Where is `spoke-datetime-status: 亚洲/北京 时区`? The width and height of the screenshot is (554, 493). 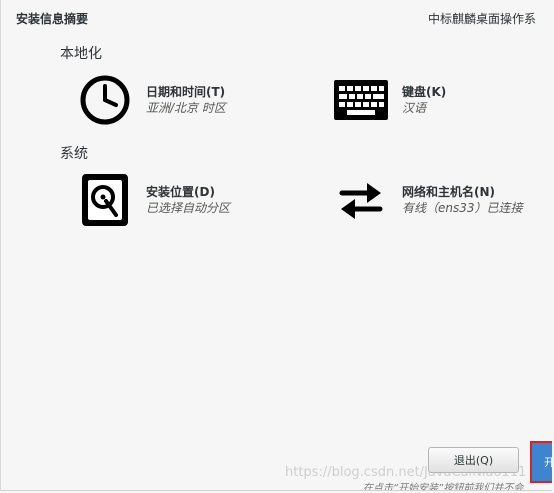
spoke-datetime-status: 亚洲/北京 时区 is located at coordinates (186, 108).